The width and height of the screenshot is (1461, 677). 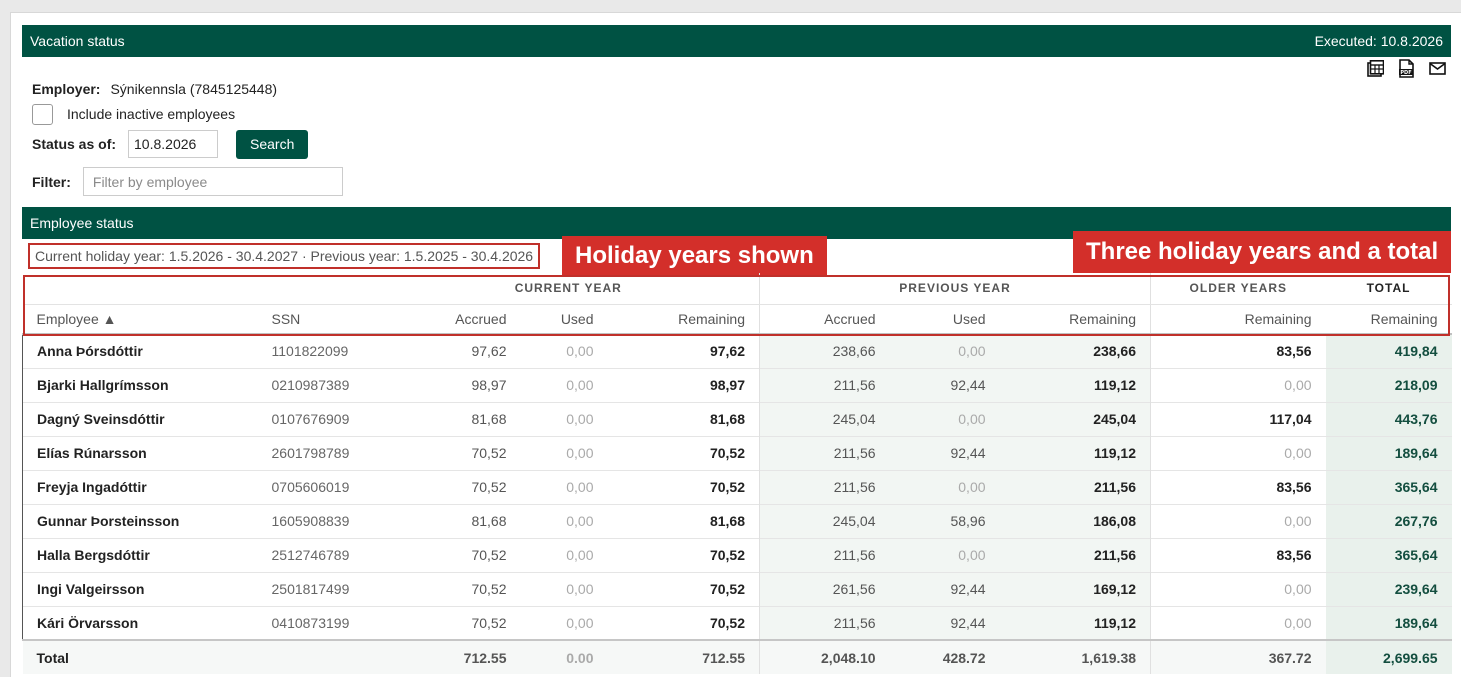 What do you see at coordinates (42, 114) in the screenshot?
I see `include-inactive-checkbox` at bounding box center [42, 114].